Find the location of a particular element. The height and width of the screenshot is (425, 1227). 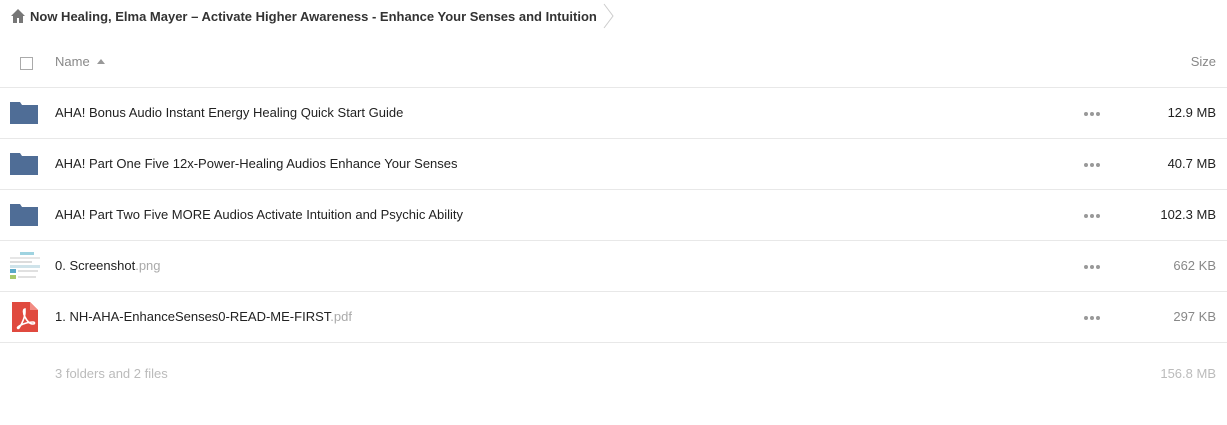

file-size: 662 KB is located at coordinates (1194, 265).